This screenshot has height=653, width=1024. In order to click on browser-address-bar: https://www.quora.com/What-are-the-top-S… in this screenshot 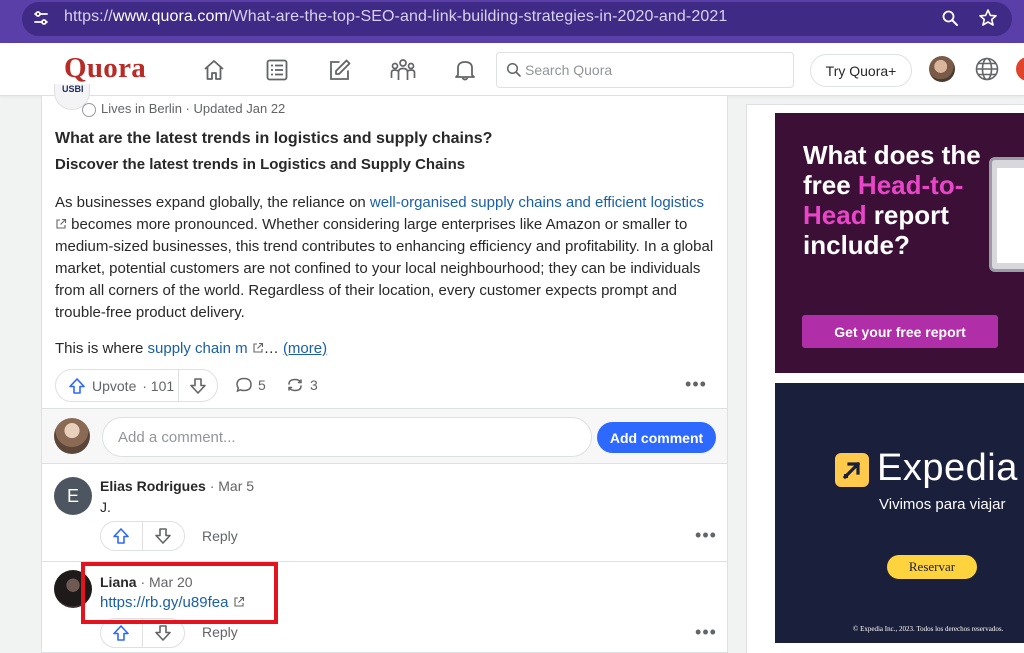, I will do `click(512, 21)`.